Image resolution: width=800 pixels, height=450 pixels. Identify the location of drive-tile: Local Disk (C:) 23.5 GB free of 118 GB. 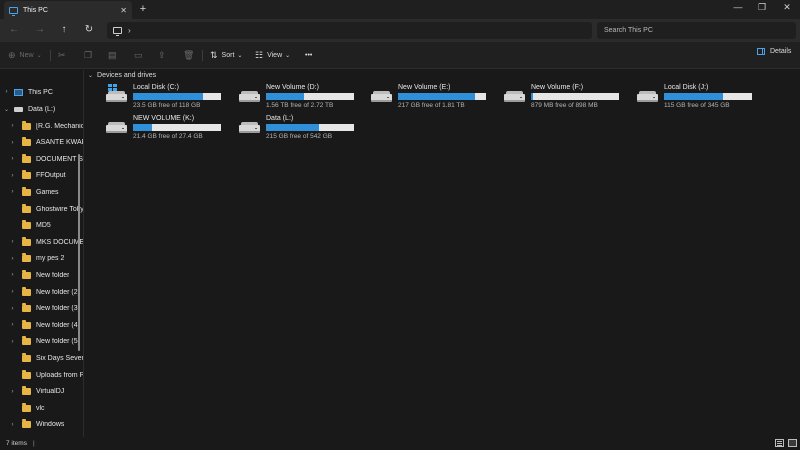
(170, 99).